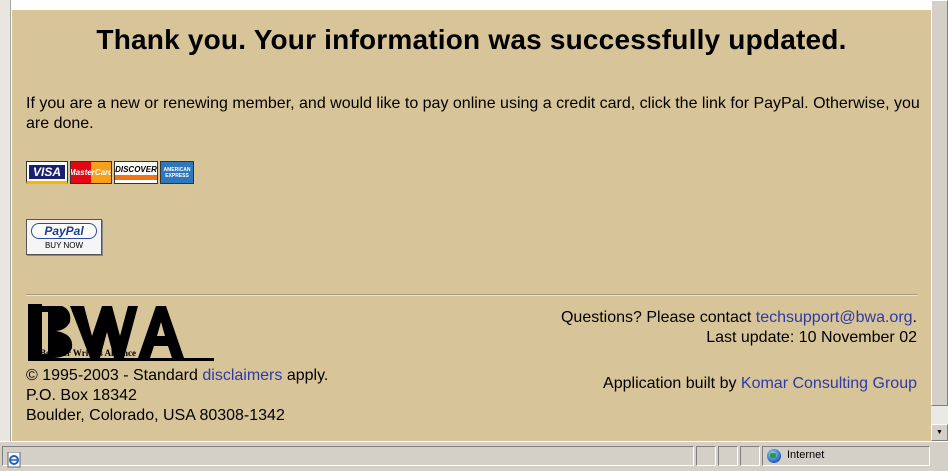 This screenshot has width=948, height=471. I want to click on globe-icon, so click(774, 456).